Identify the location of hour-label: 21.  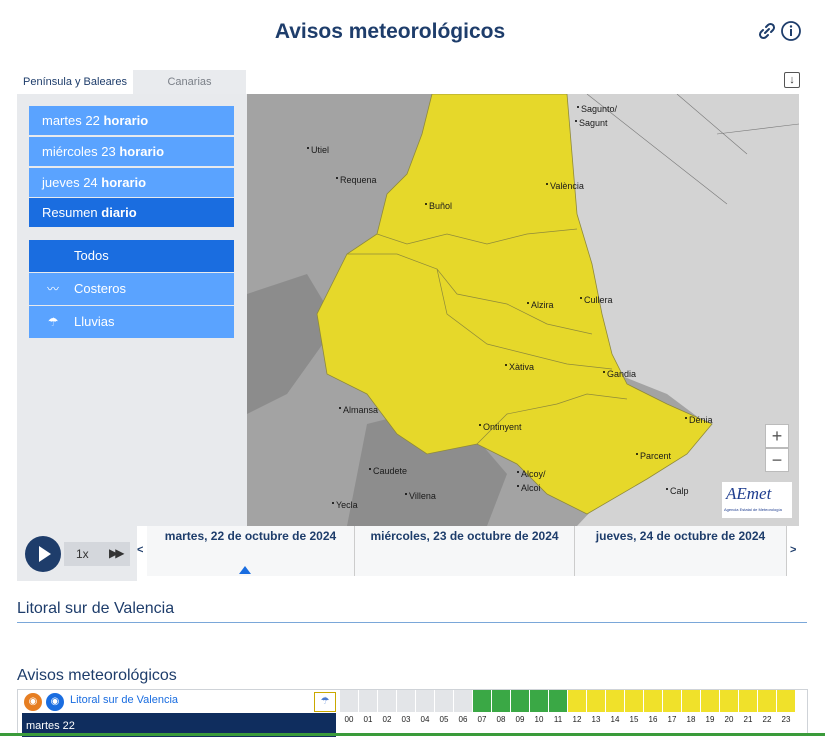
(748, 719).